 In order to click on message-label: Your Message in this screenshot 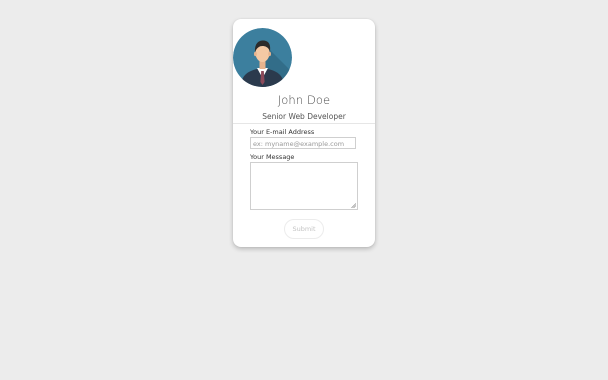, I will do `click(272, 157)`.